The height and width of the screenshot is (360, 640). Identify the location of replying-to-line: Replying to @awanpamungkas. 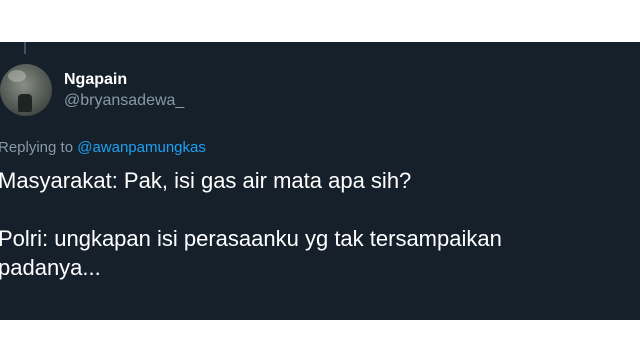
(103, 148).